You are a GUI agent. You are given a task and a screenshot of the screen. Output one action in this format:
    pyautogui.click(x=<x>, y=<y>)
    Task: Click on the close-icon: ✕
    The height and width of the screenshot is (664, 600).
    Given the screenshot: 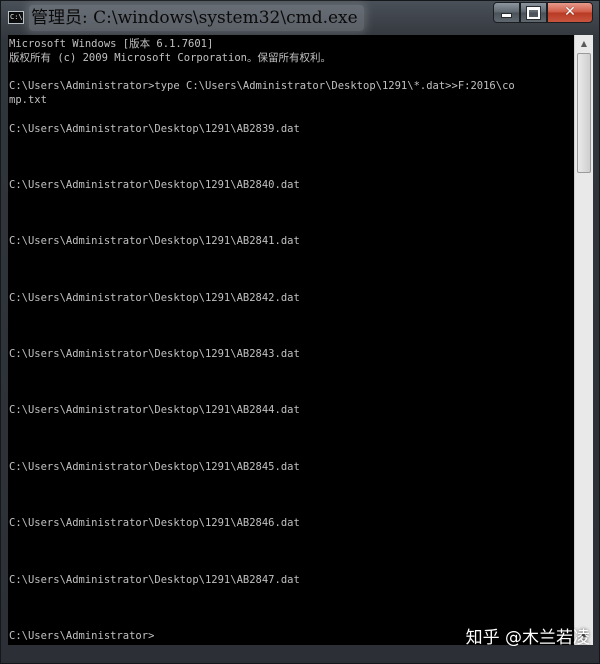 What is the action you would take?
    pyautogui.click(x=570, y=12)
    